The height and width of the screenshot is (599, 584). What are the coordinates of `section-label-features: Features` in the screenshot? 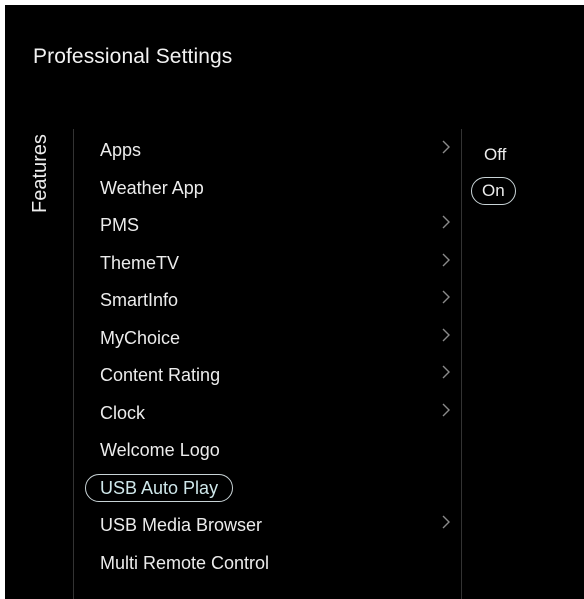 It's located at (40, 173).